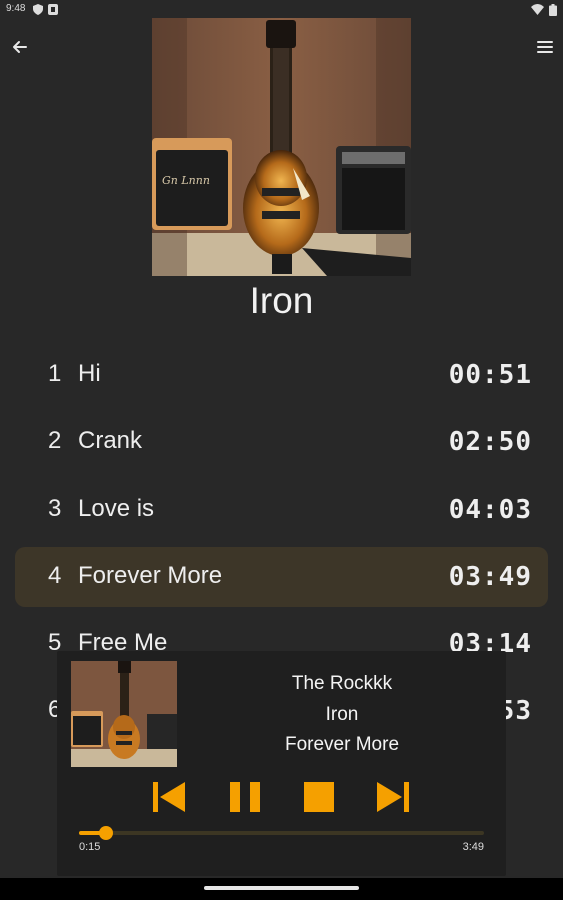 This screenshot has width=563, height=900. What do you see at coordinates (38, 9) in the screenshot?
I see `shield-icon` at bounding box center [38, 9].